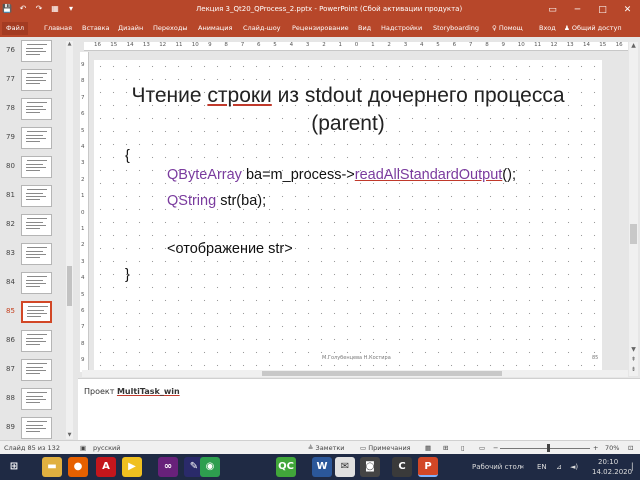 This screenshot has width=640, height=480. Describe the element at coordinates (633, 370) in the screenshot. I see `next-slide-icon: ⇟` at that location.